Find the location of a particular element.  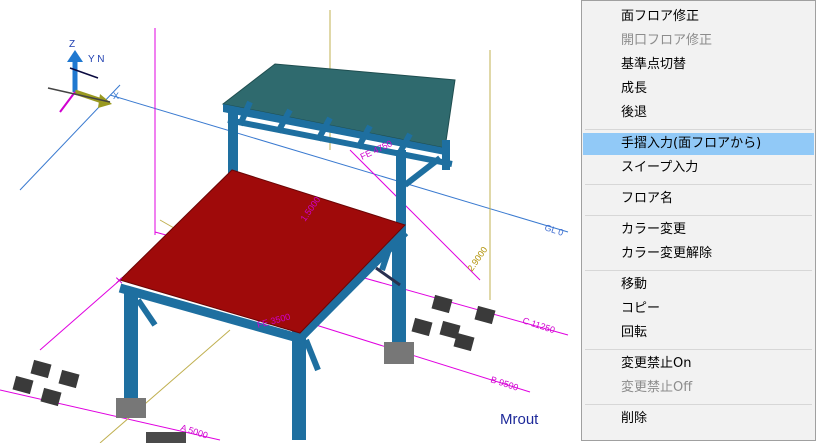

menu-item: 面フロア修正 is located at coordinates (698, 17).